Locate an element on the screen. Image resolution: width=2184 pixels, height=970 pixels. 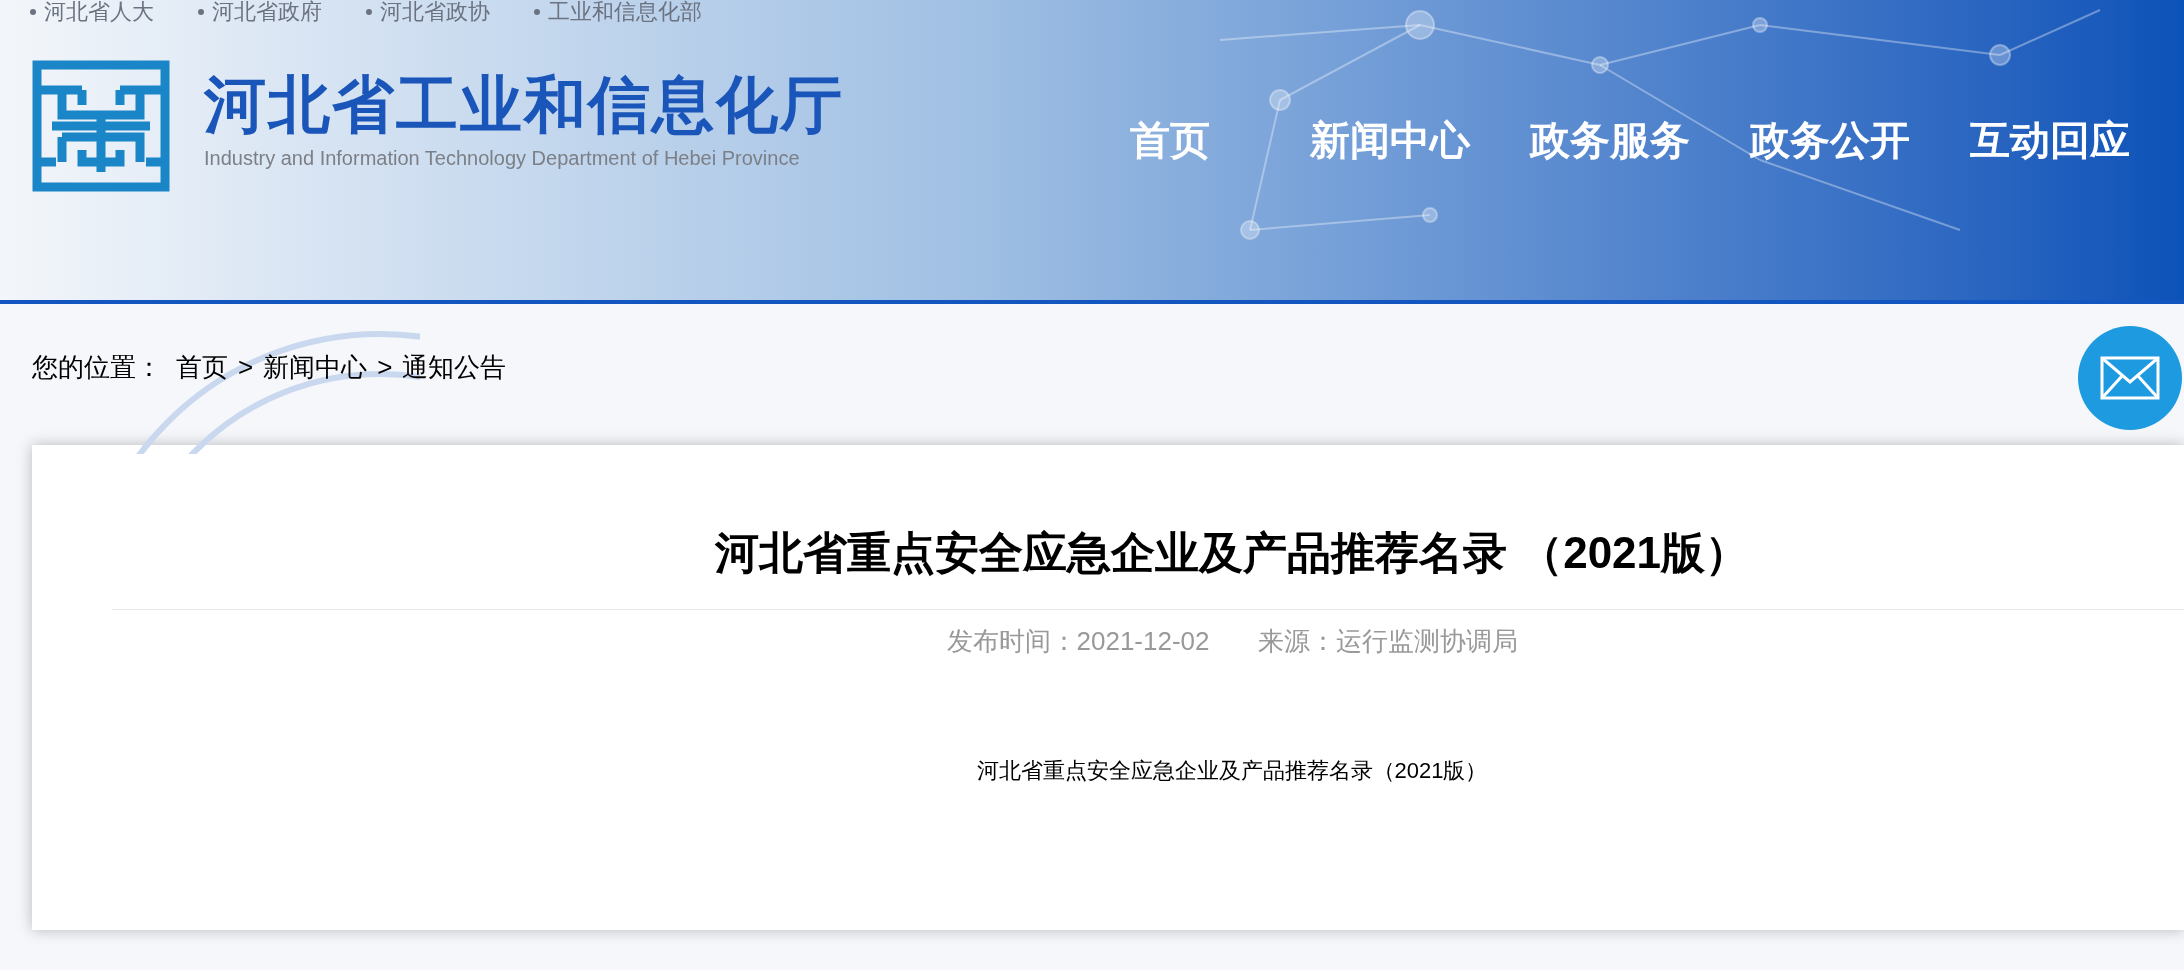
nav-link: 互动回应 is located at coordinates (2050, 140).